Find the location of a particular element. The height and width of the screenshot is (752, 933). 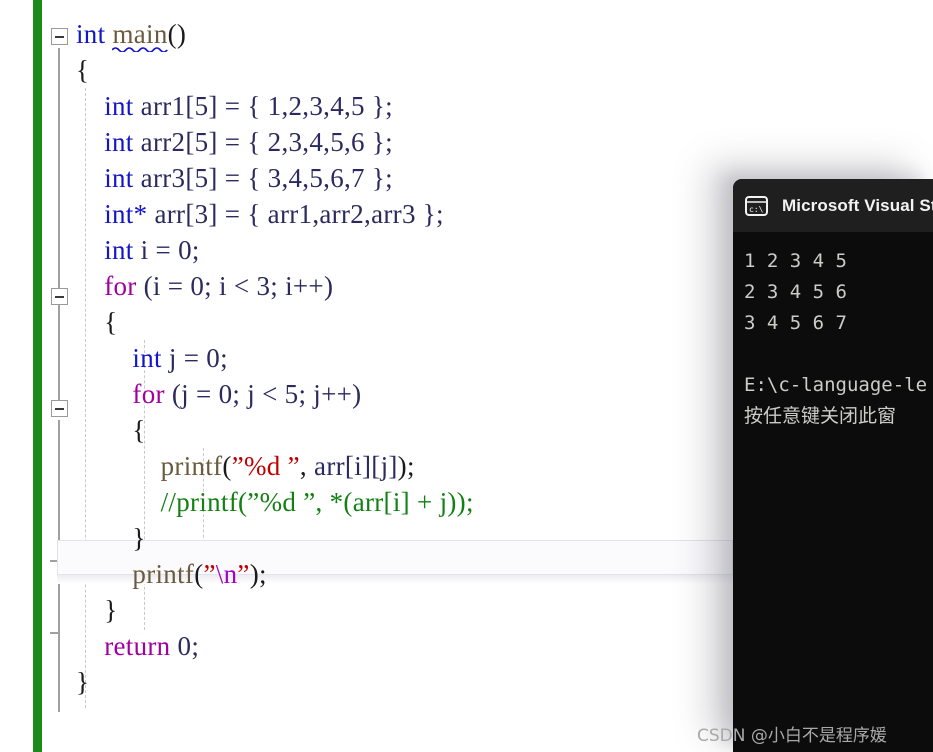

editor-left-margin is located at coordinates (16, 376).